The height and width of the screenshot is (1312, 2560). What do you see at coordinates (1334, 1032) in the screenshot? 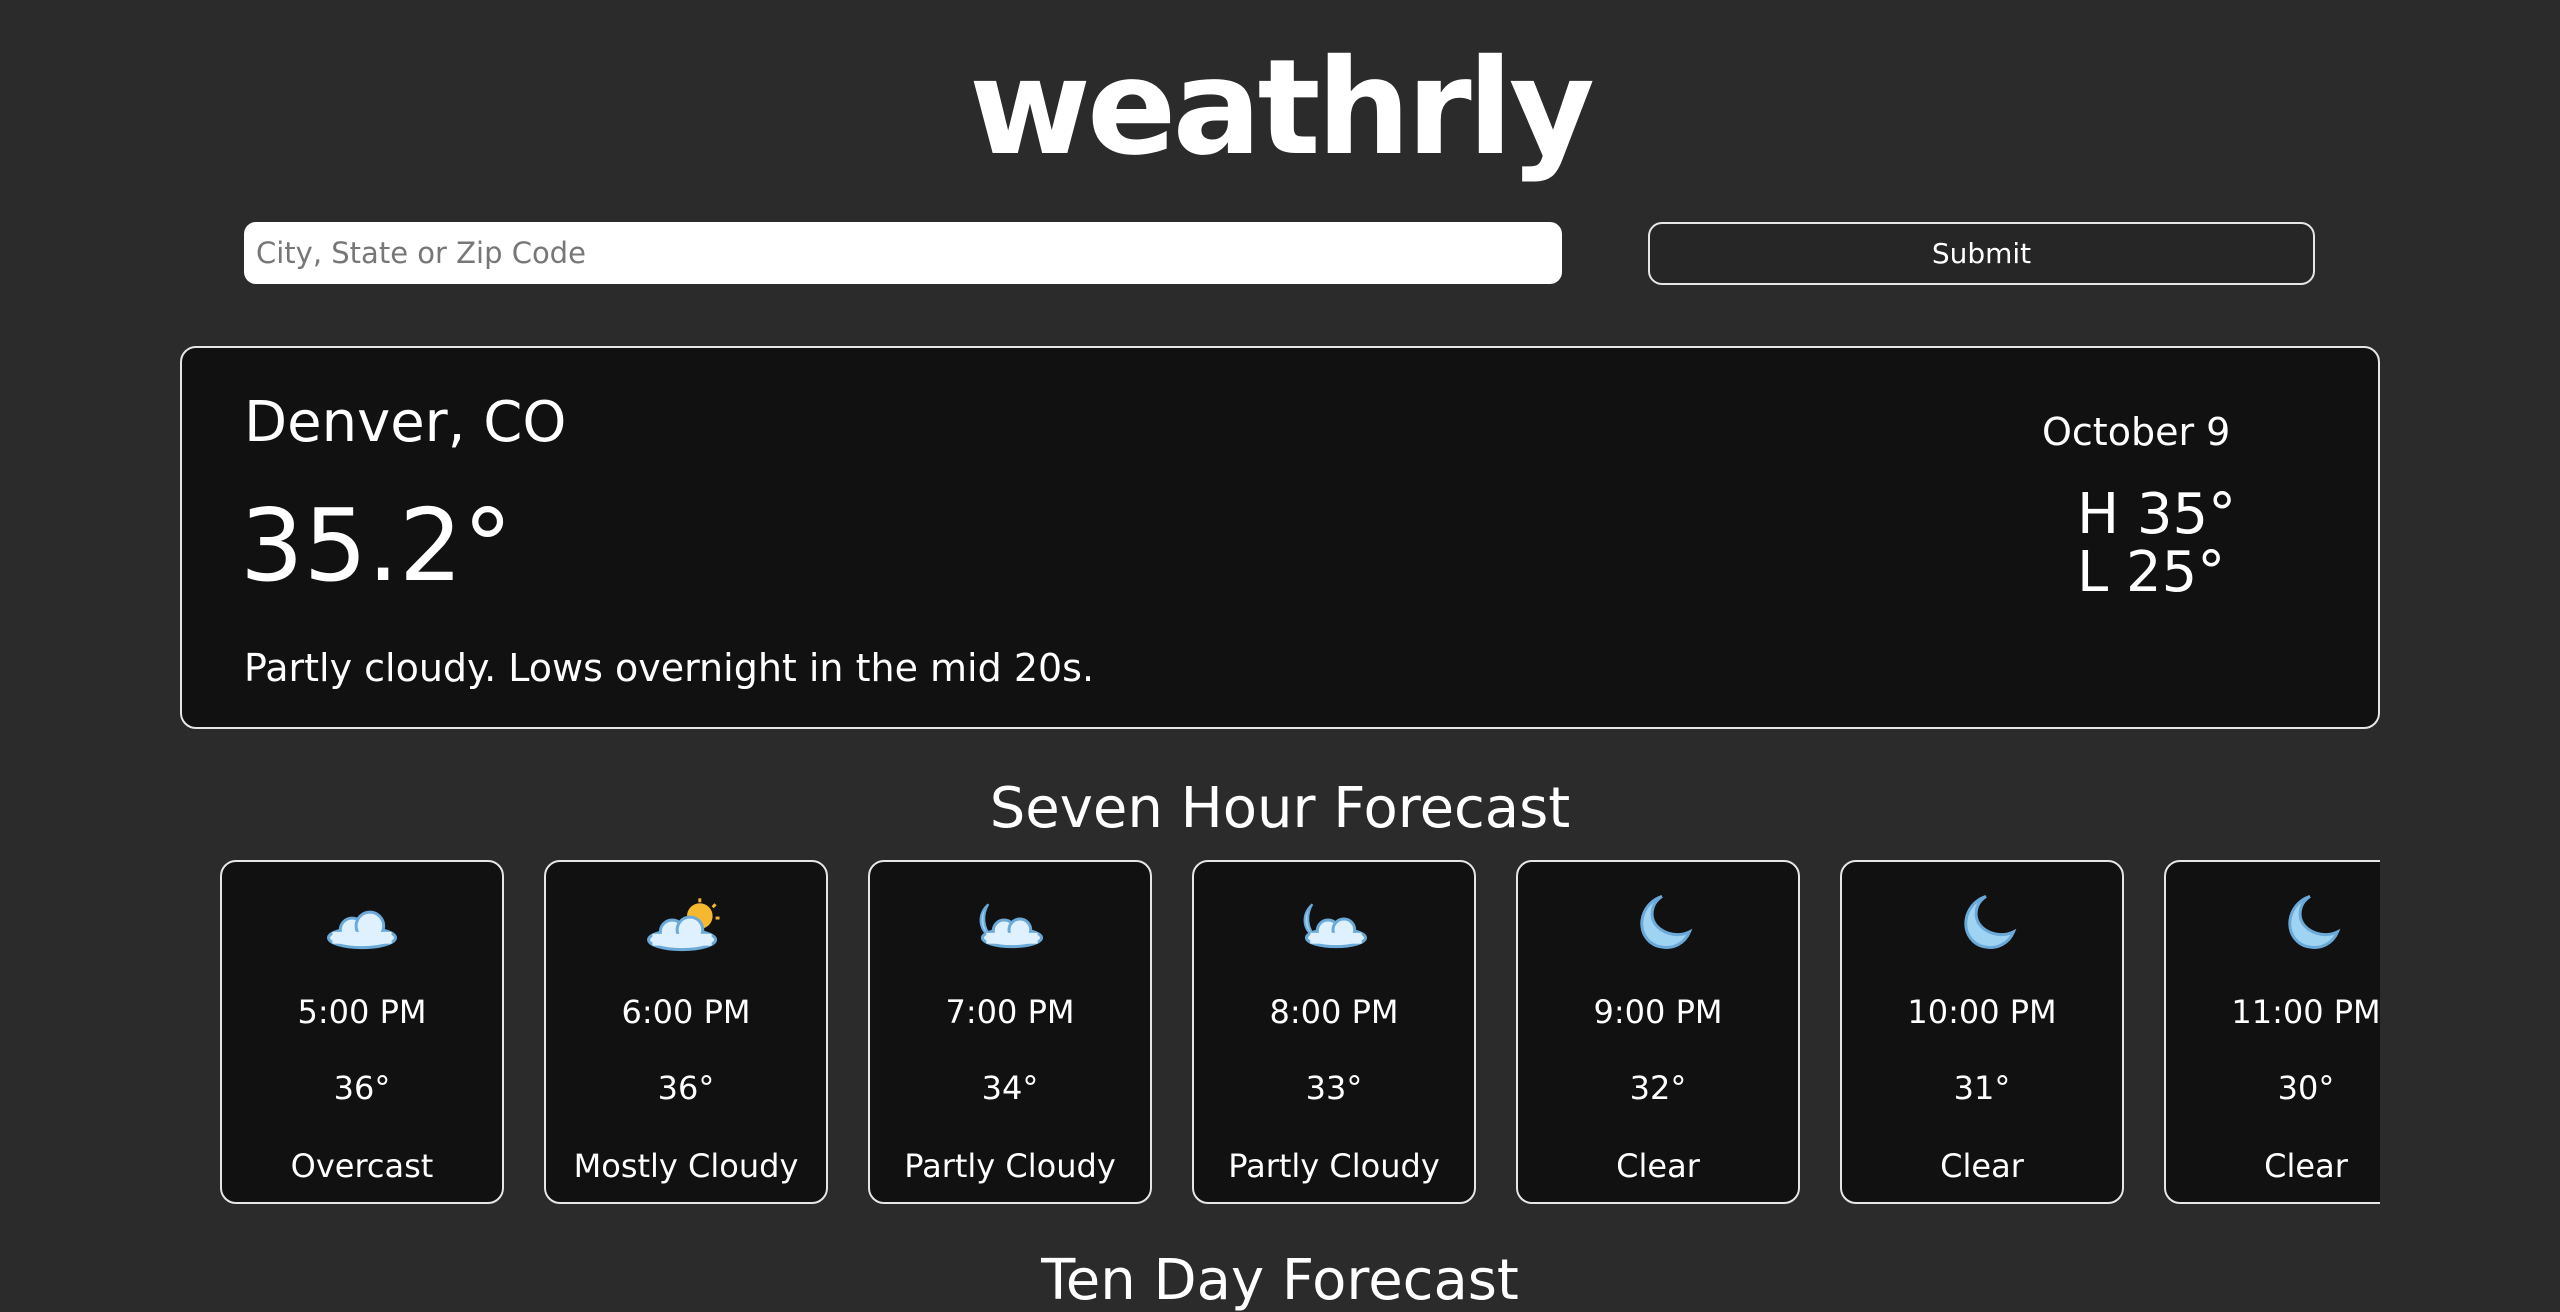
I see `hourly-card: 8:00 PM 33° Partly Cloudy` at bounding box center [1334, 1032].